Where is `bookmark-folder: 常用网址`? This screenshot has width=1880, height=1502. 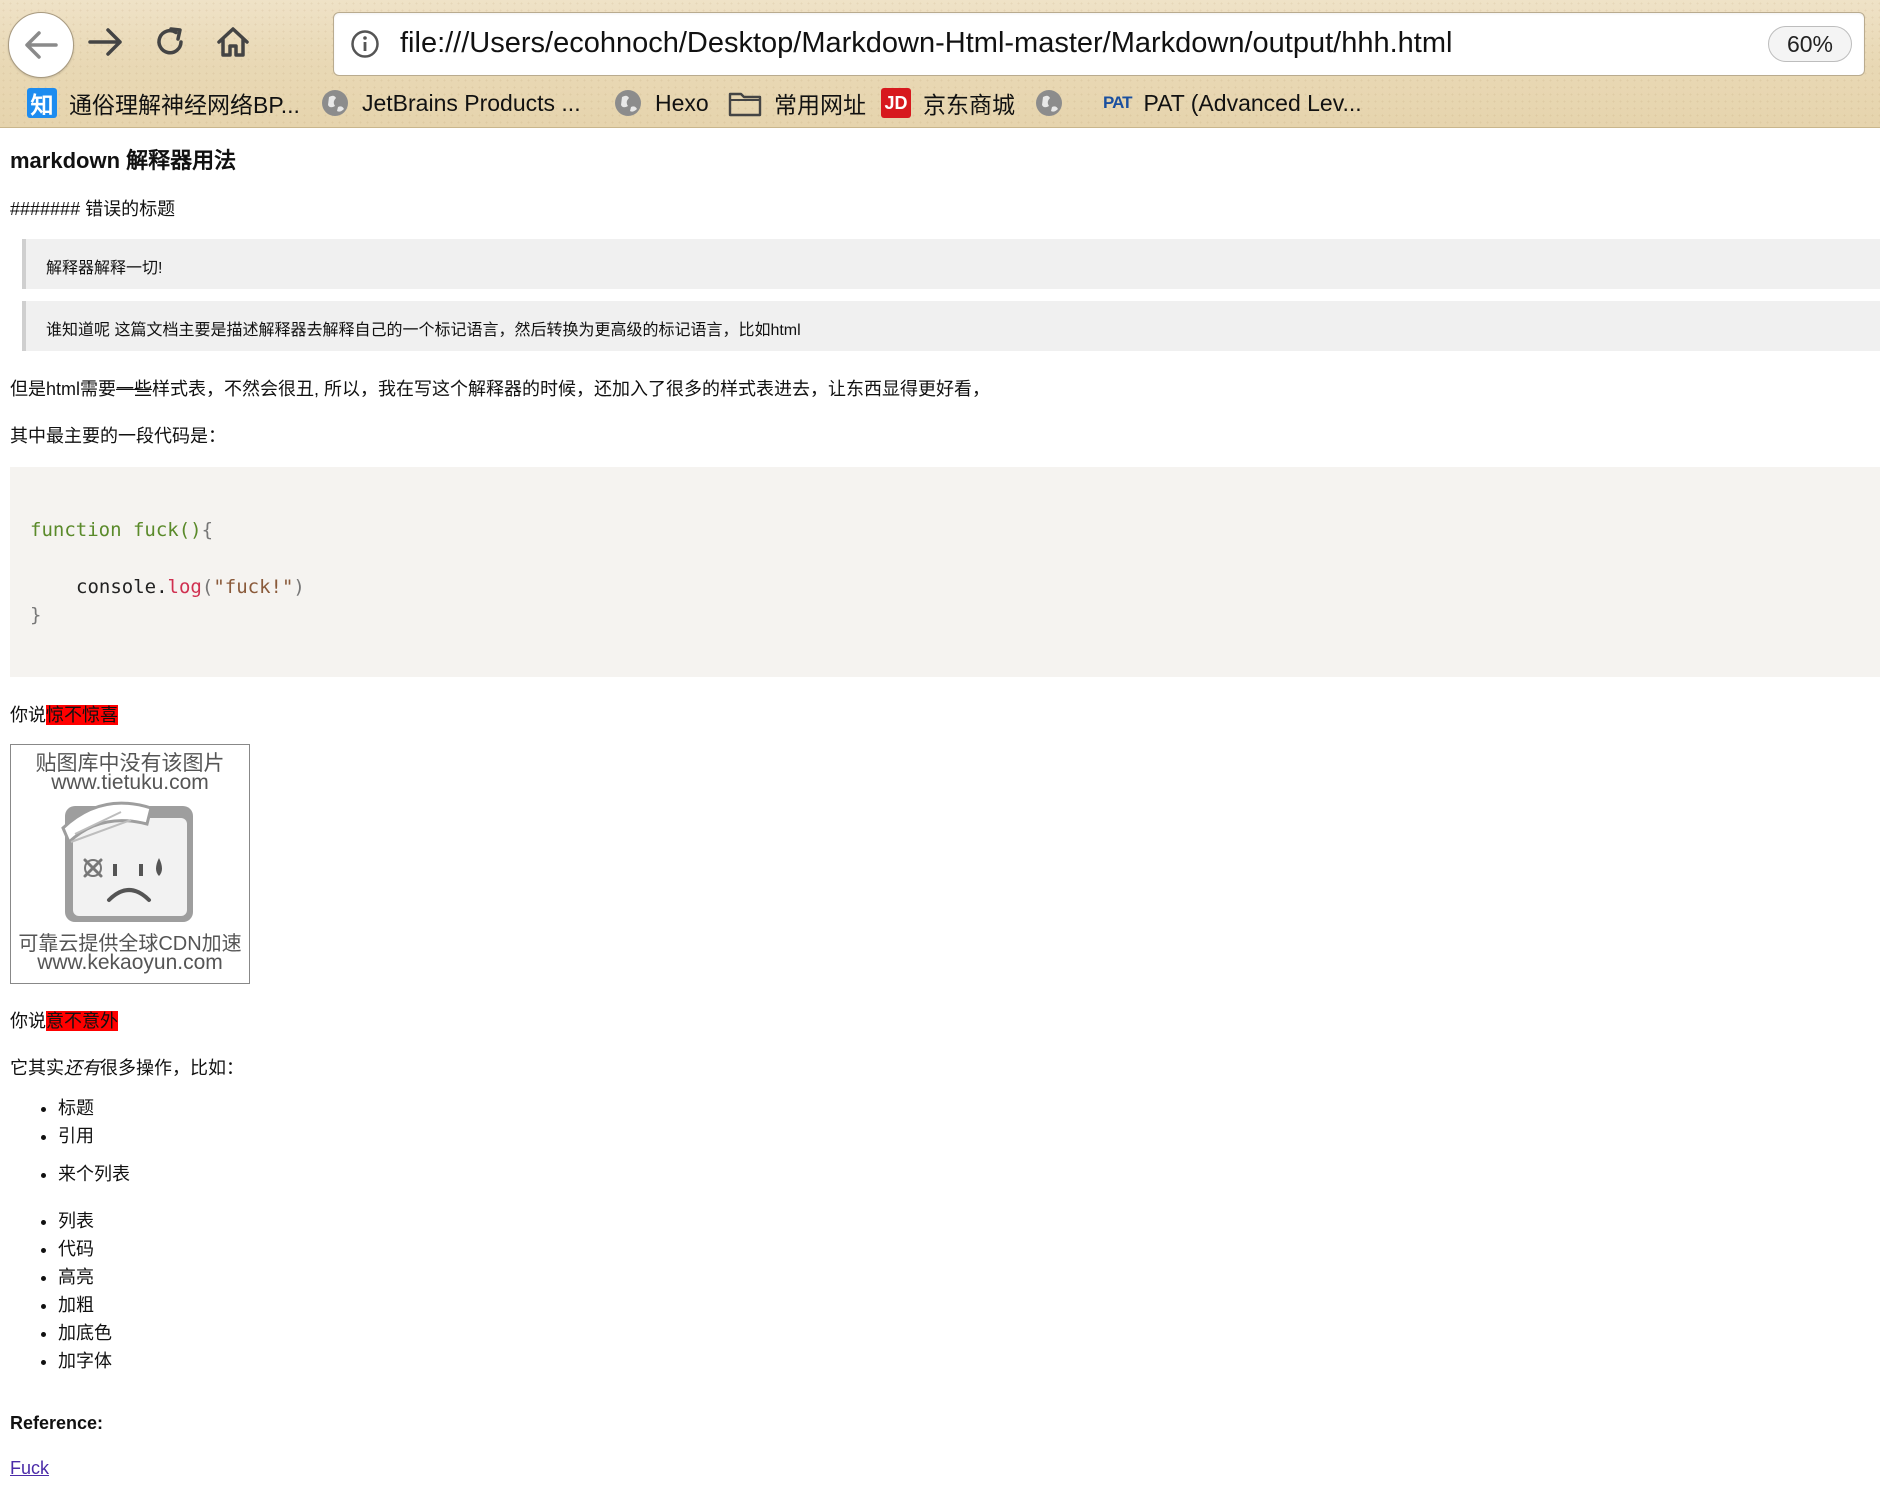 bookmark-folder: 常用网址 is located at coordinates (797, 103).